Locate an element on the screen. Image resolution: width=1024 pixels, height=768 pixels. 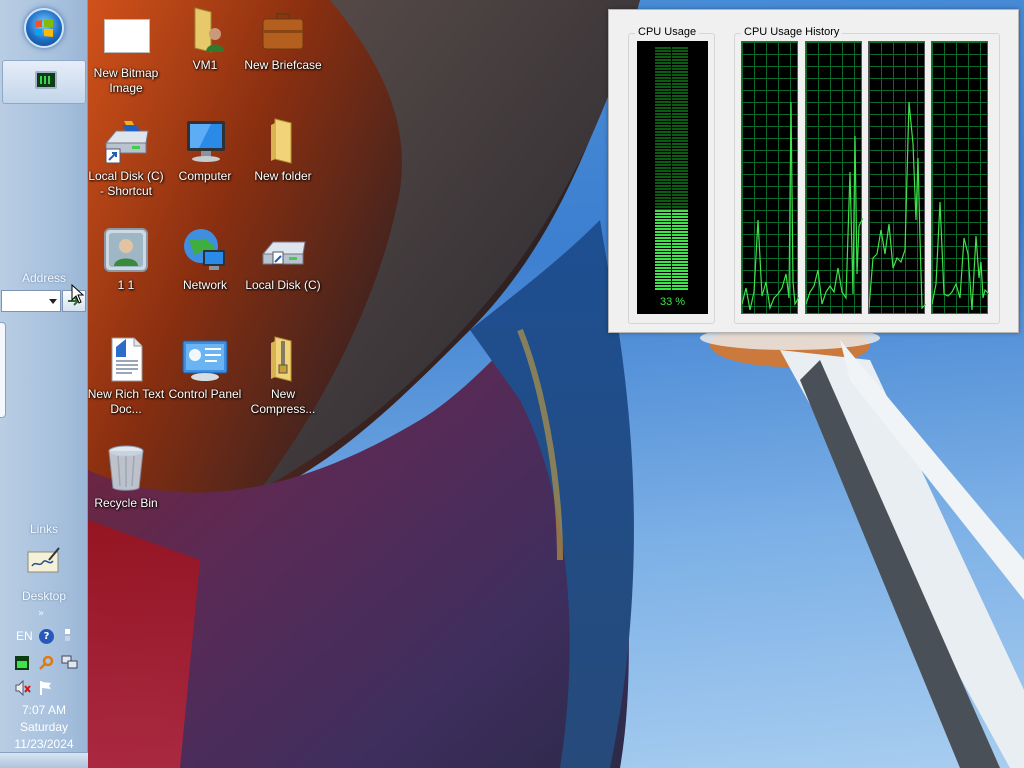
computer-icon is located at coordinates (205, 141).